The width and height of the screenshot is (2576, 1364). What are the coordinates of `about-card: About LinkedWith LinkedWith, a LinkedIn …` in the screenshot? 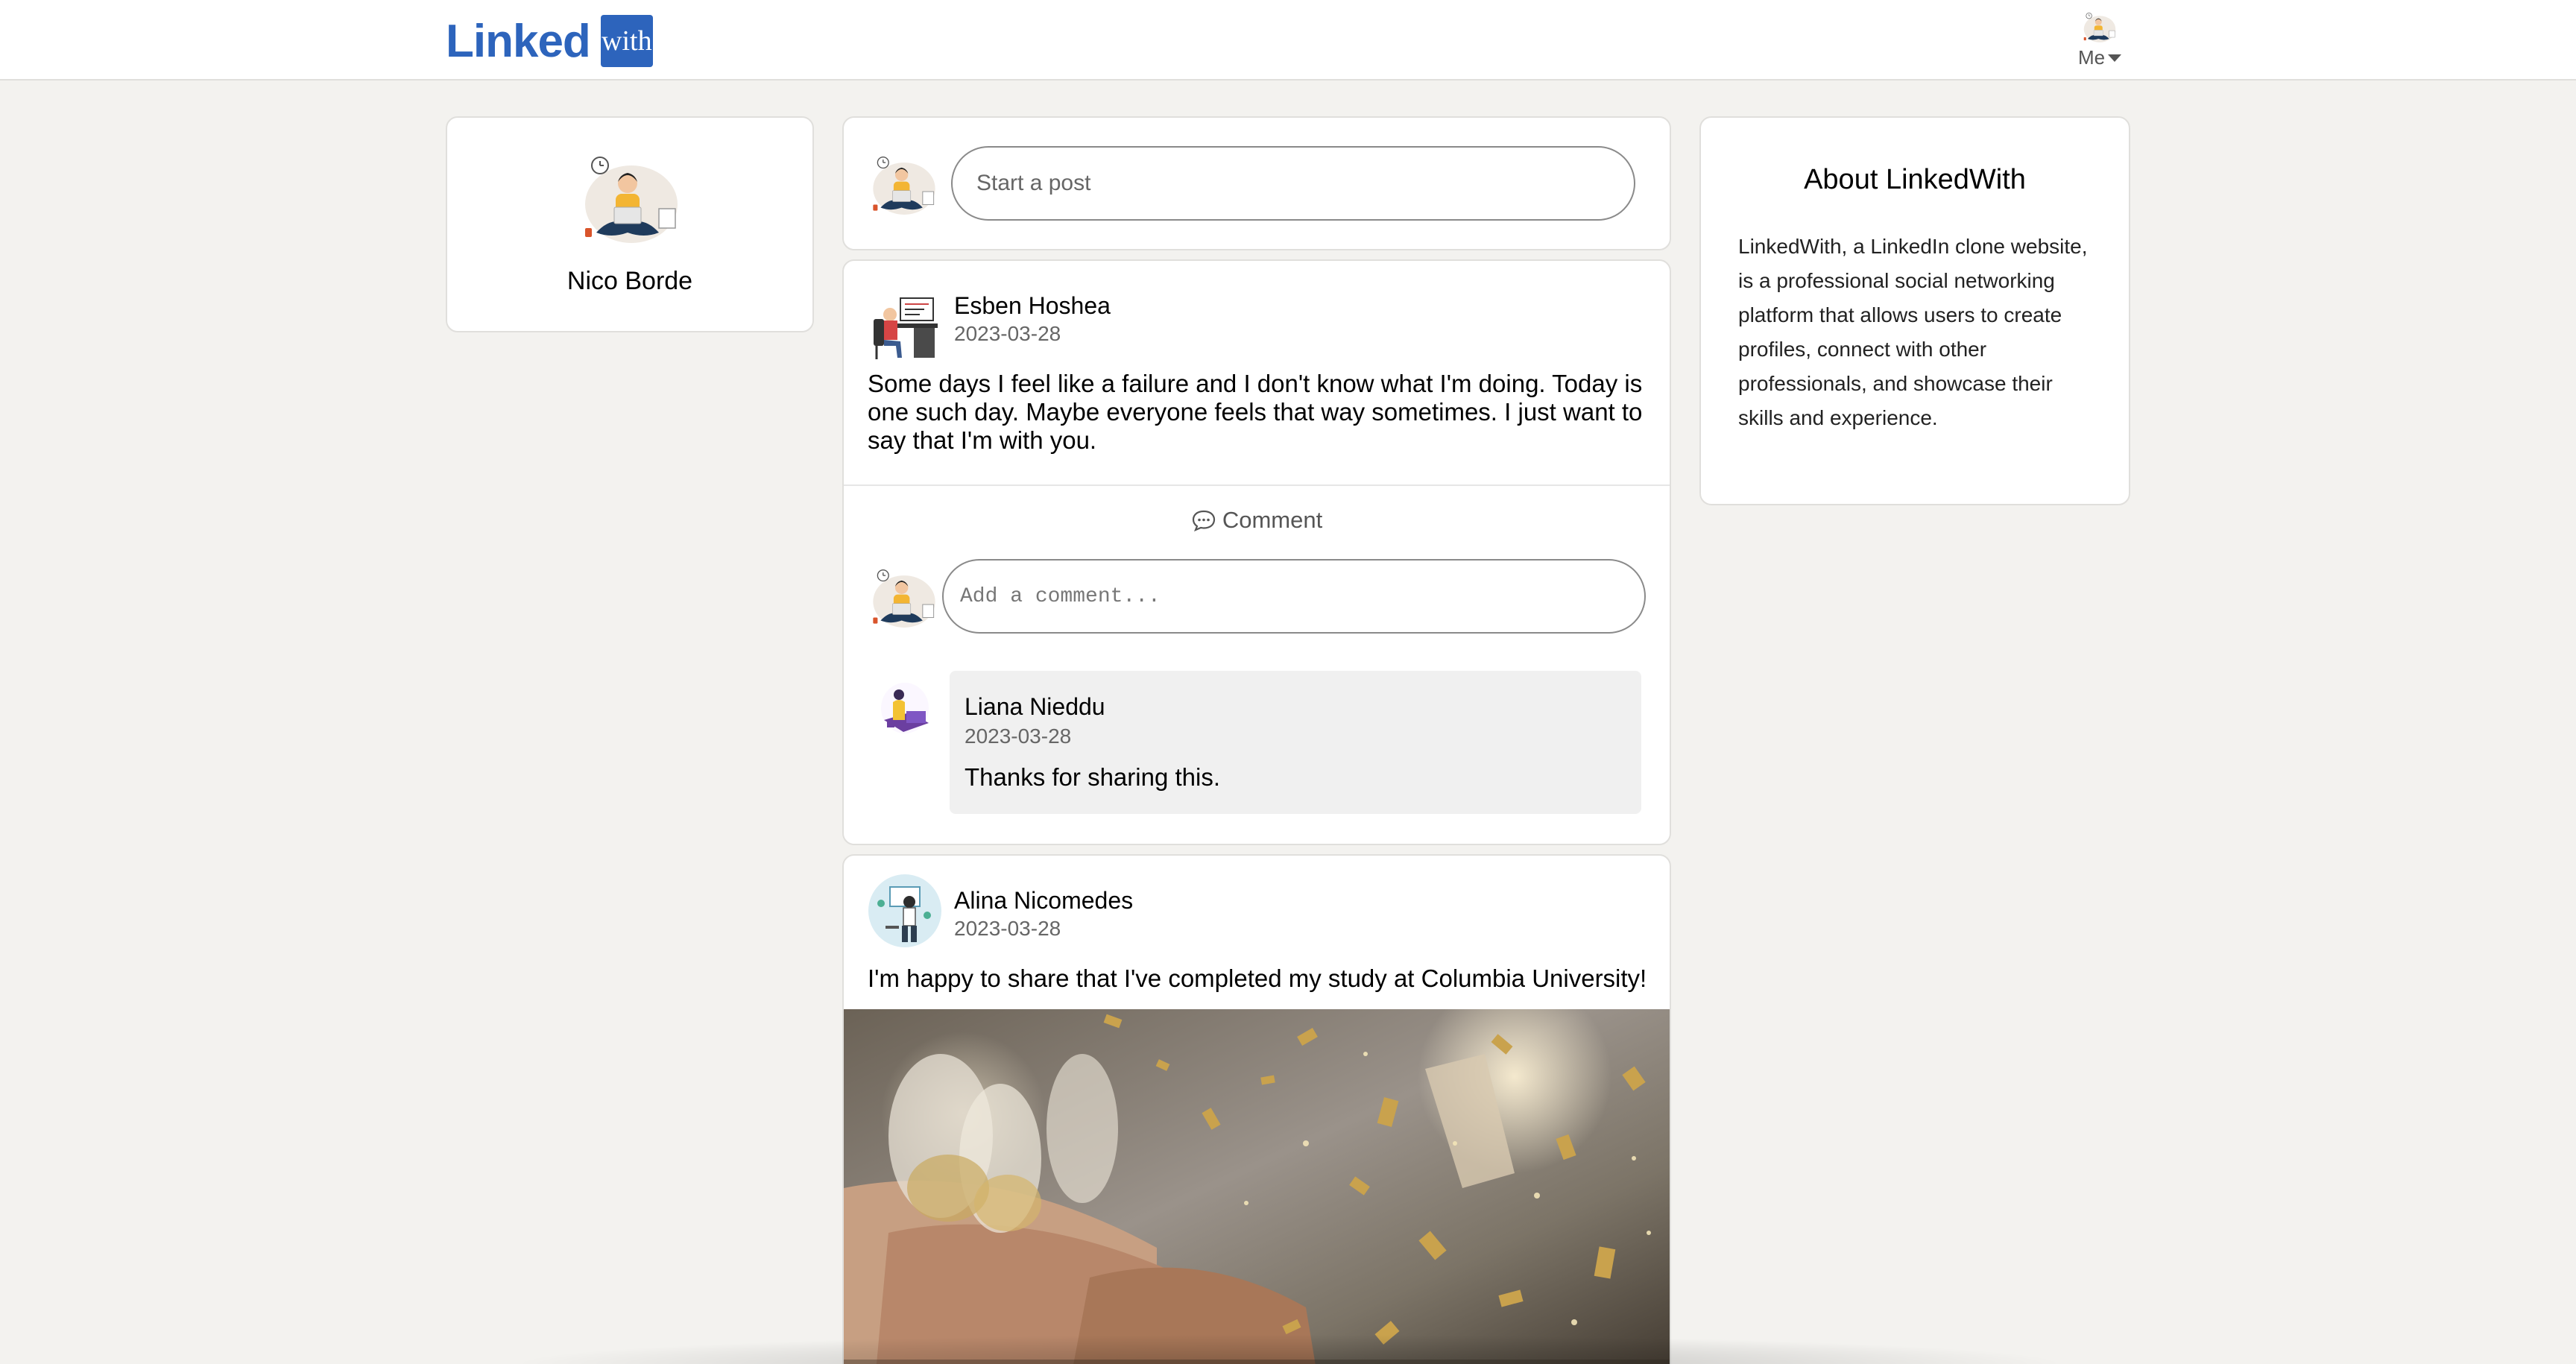 It's located at (1914, 310).